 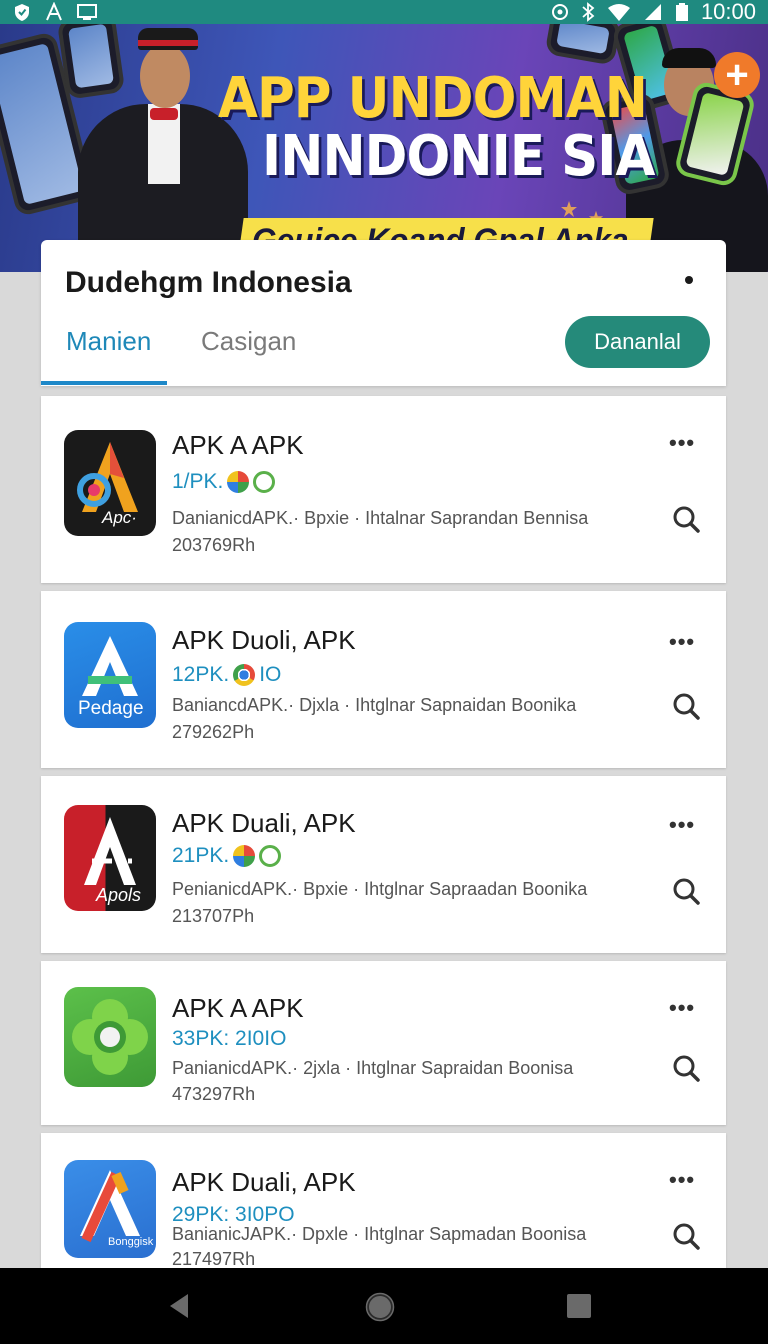 I want to click on app-size: 203769Rh, so click(x=214, y=545).